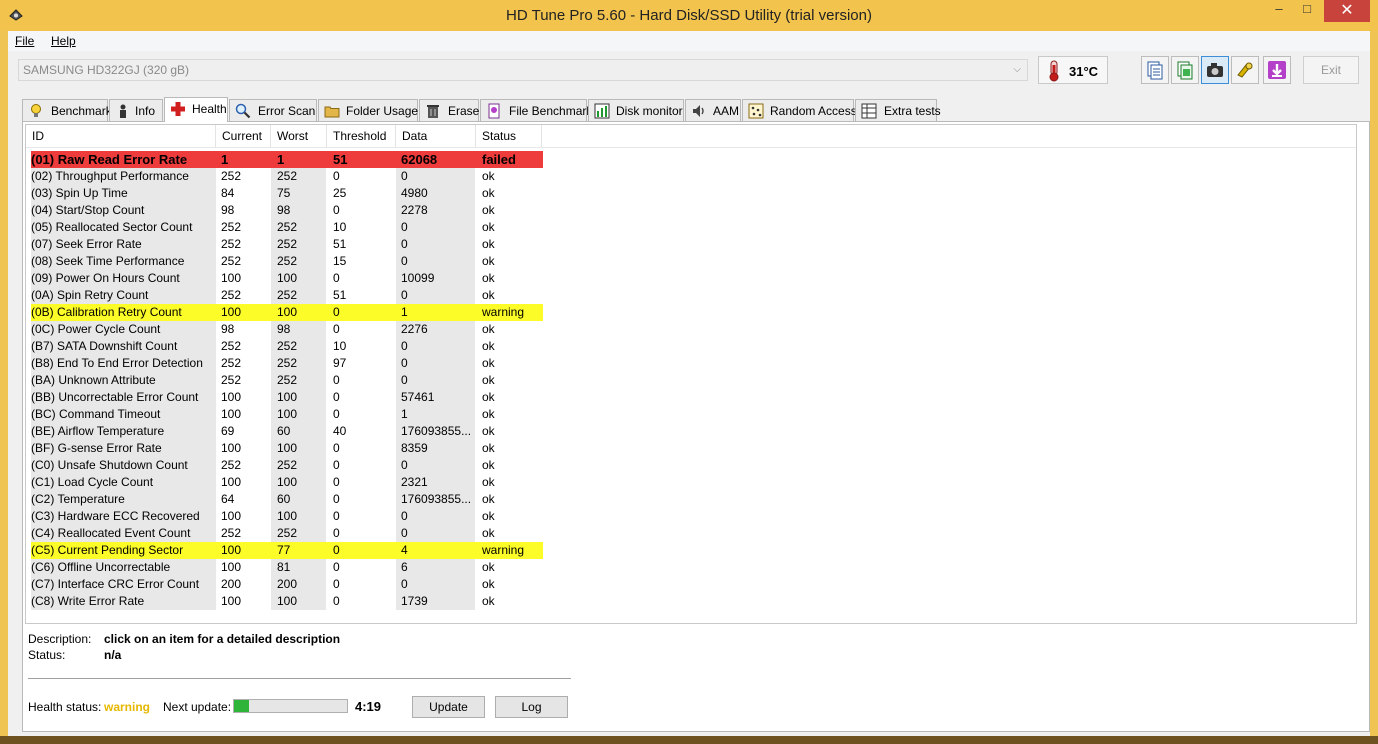 The image size is (1378, 744). Describe the element at coordinates (121, 136) in the screenshot. I see `column-header-id: ID` at that location.